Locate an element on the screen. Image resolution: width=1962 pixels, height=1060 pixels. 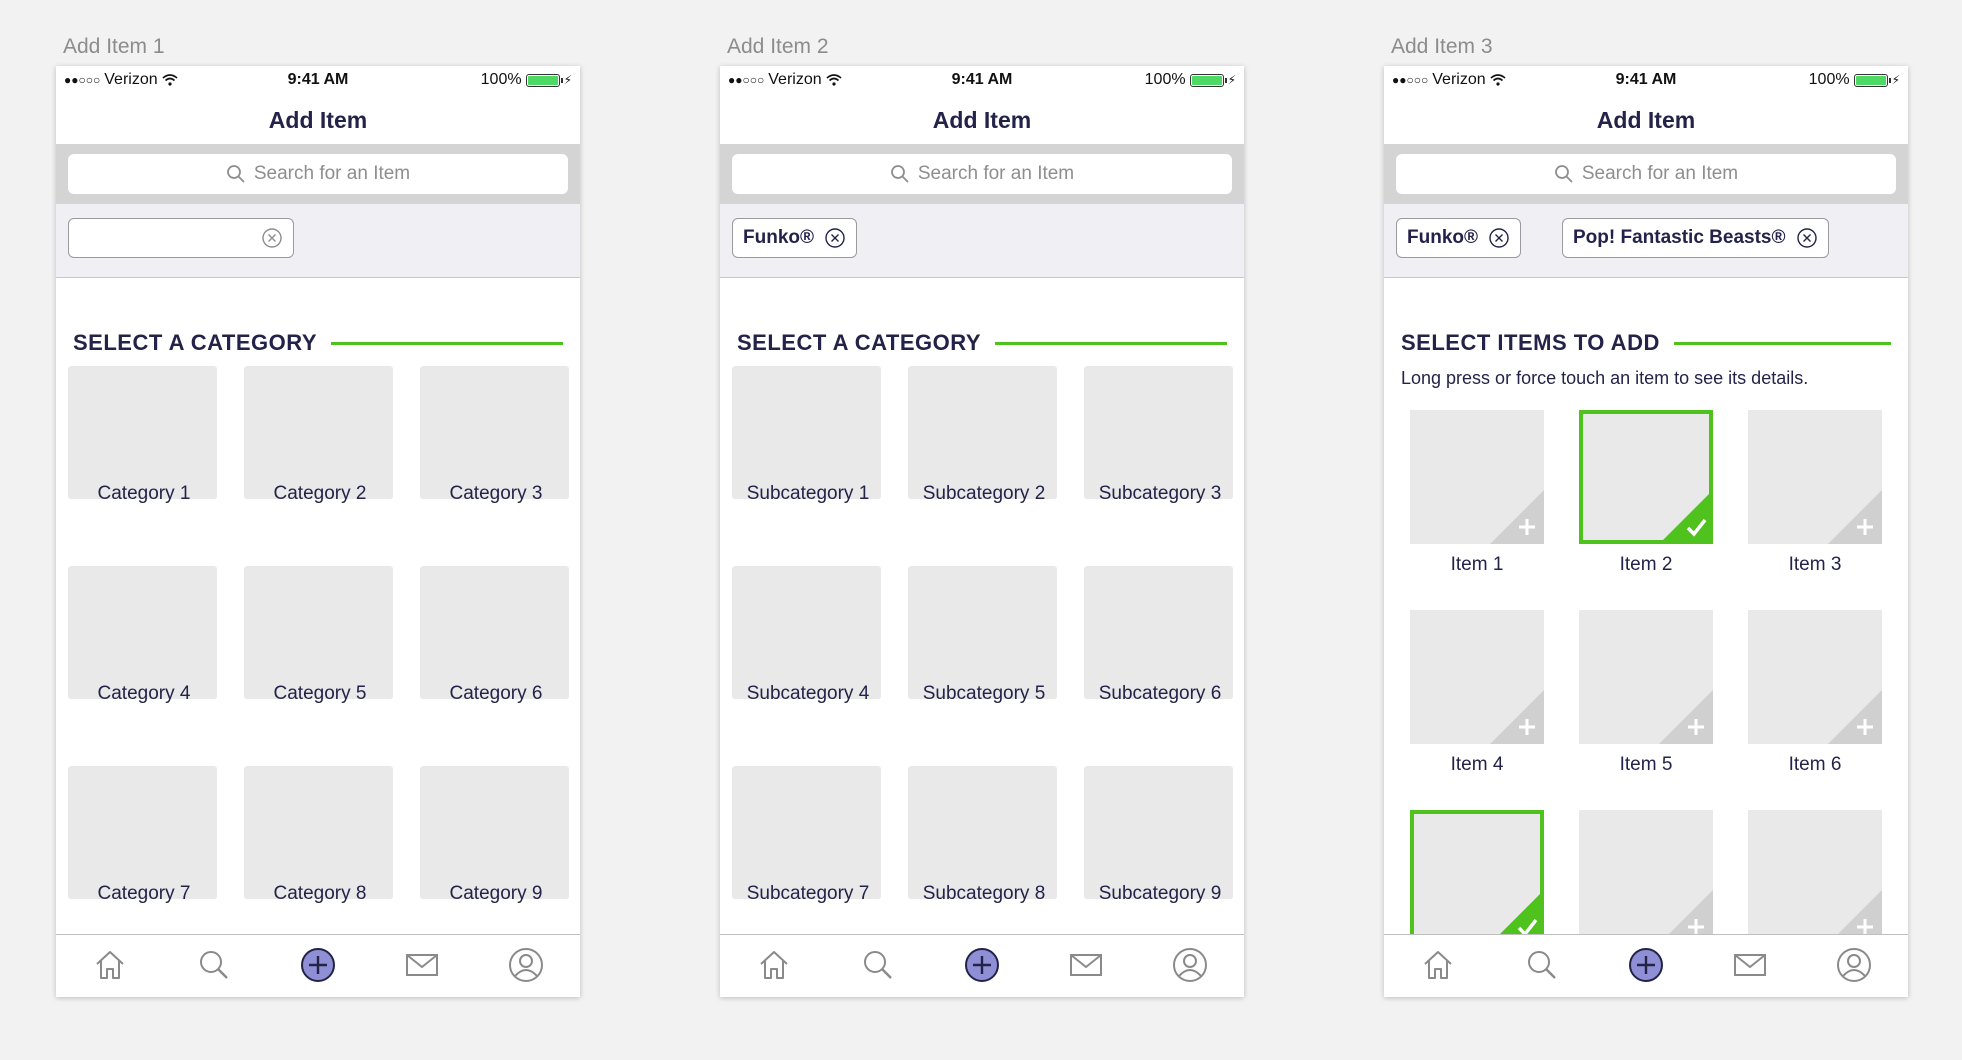
subcategory-label: Subcategory 7 is located at coordinates (808, 893).